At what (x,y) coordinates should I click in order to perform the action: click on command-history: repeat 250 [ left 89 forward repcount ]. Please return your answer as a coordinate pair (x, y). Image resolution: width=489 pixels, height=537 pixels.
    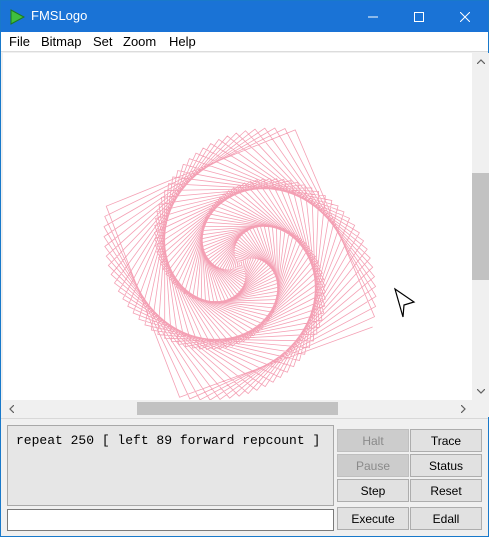
    Looking at the image, I should click on (170, 465).